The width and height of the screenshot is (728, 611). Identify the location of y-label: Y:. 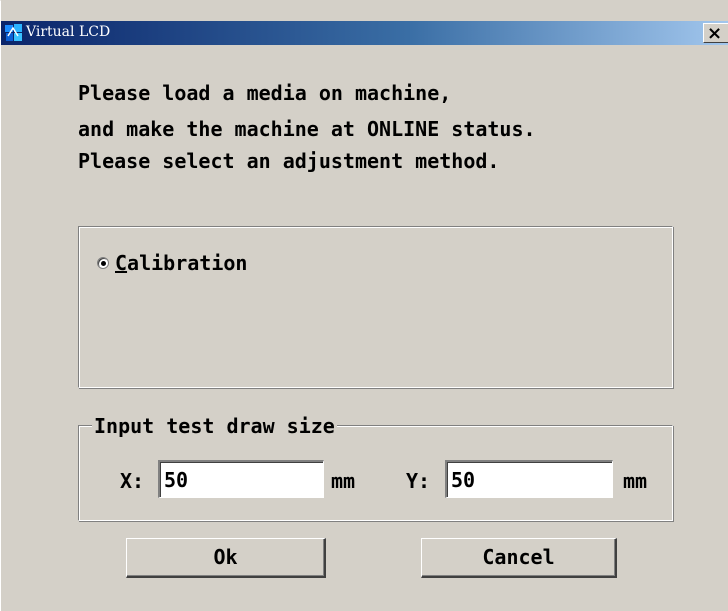
(418, 481).